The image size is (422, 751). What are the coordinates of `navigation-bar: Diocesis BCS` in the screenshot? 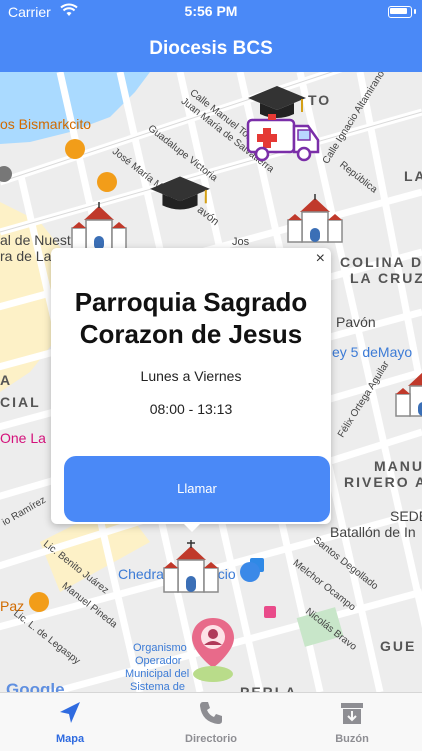 It's located at (211, 48).